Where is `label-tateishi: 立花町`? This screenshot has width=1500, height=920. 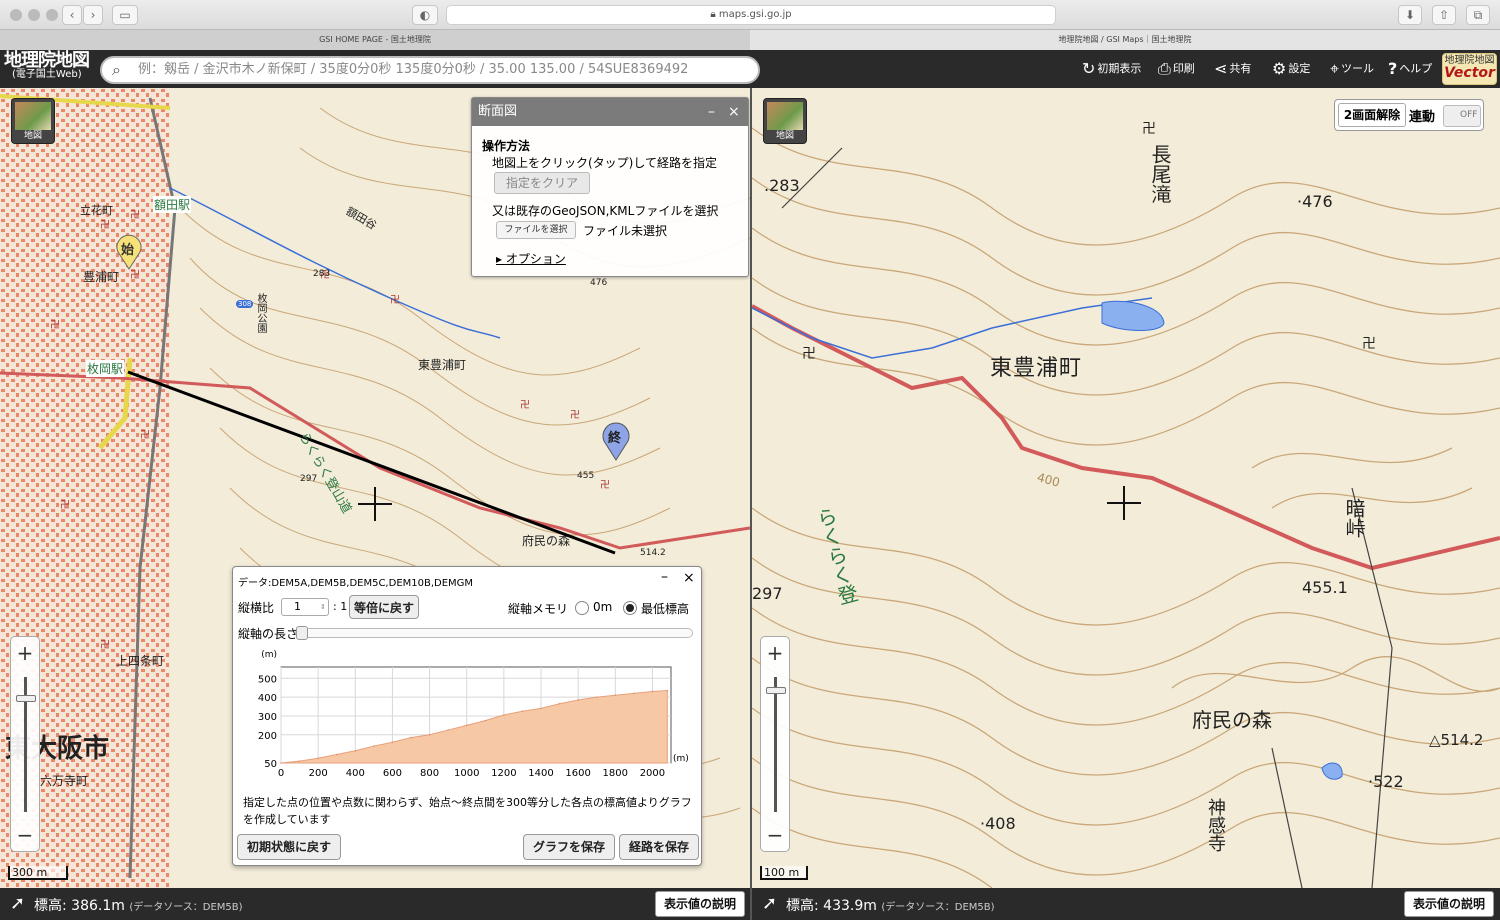 label-tateishi: 立花町 is located at coordinates (96, 210).